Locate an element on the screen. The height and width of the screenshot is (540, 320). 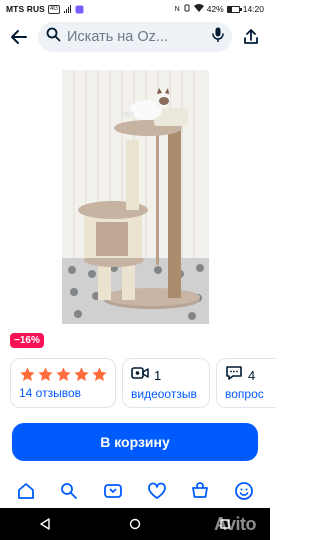
search-icon is located at coordinates (53, 37).